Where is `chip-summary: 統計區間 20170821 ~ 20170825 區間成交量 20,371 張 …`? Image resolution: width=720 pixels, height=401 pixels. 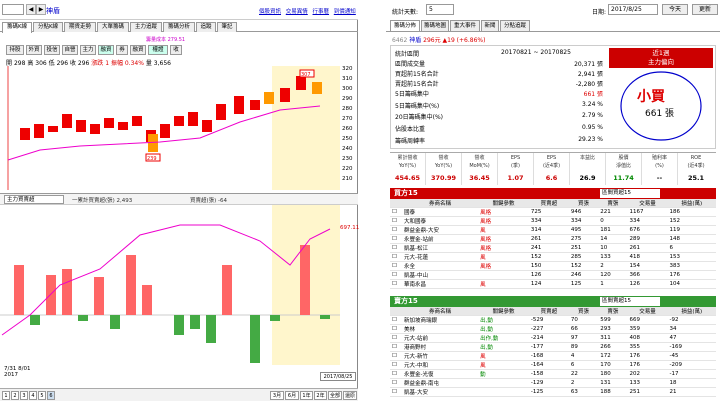
chip-summary: 統計區間 20170821 ~ 20170825 區間成交量 20,371 張 … is located at coordinates (553, 97).